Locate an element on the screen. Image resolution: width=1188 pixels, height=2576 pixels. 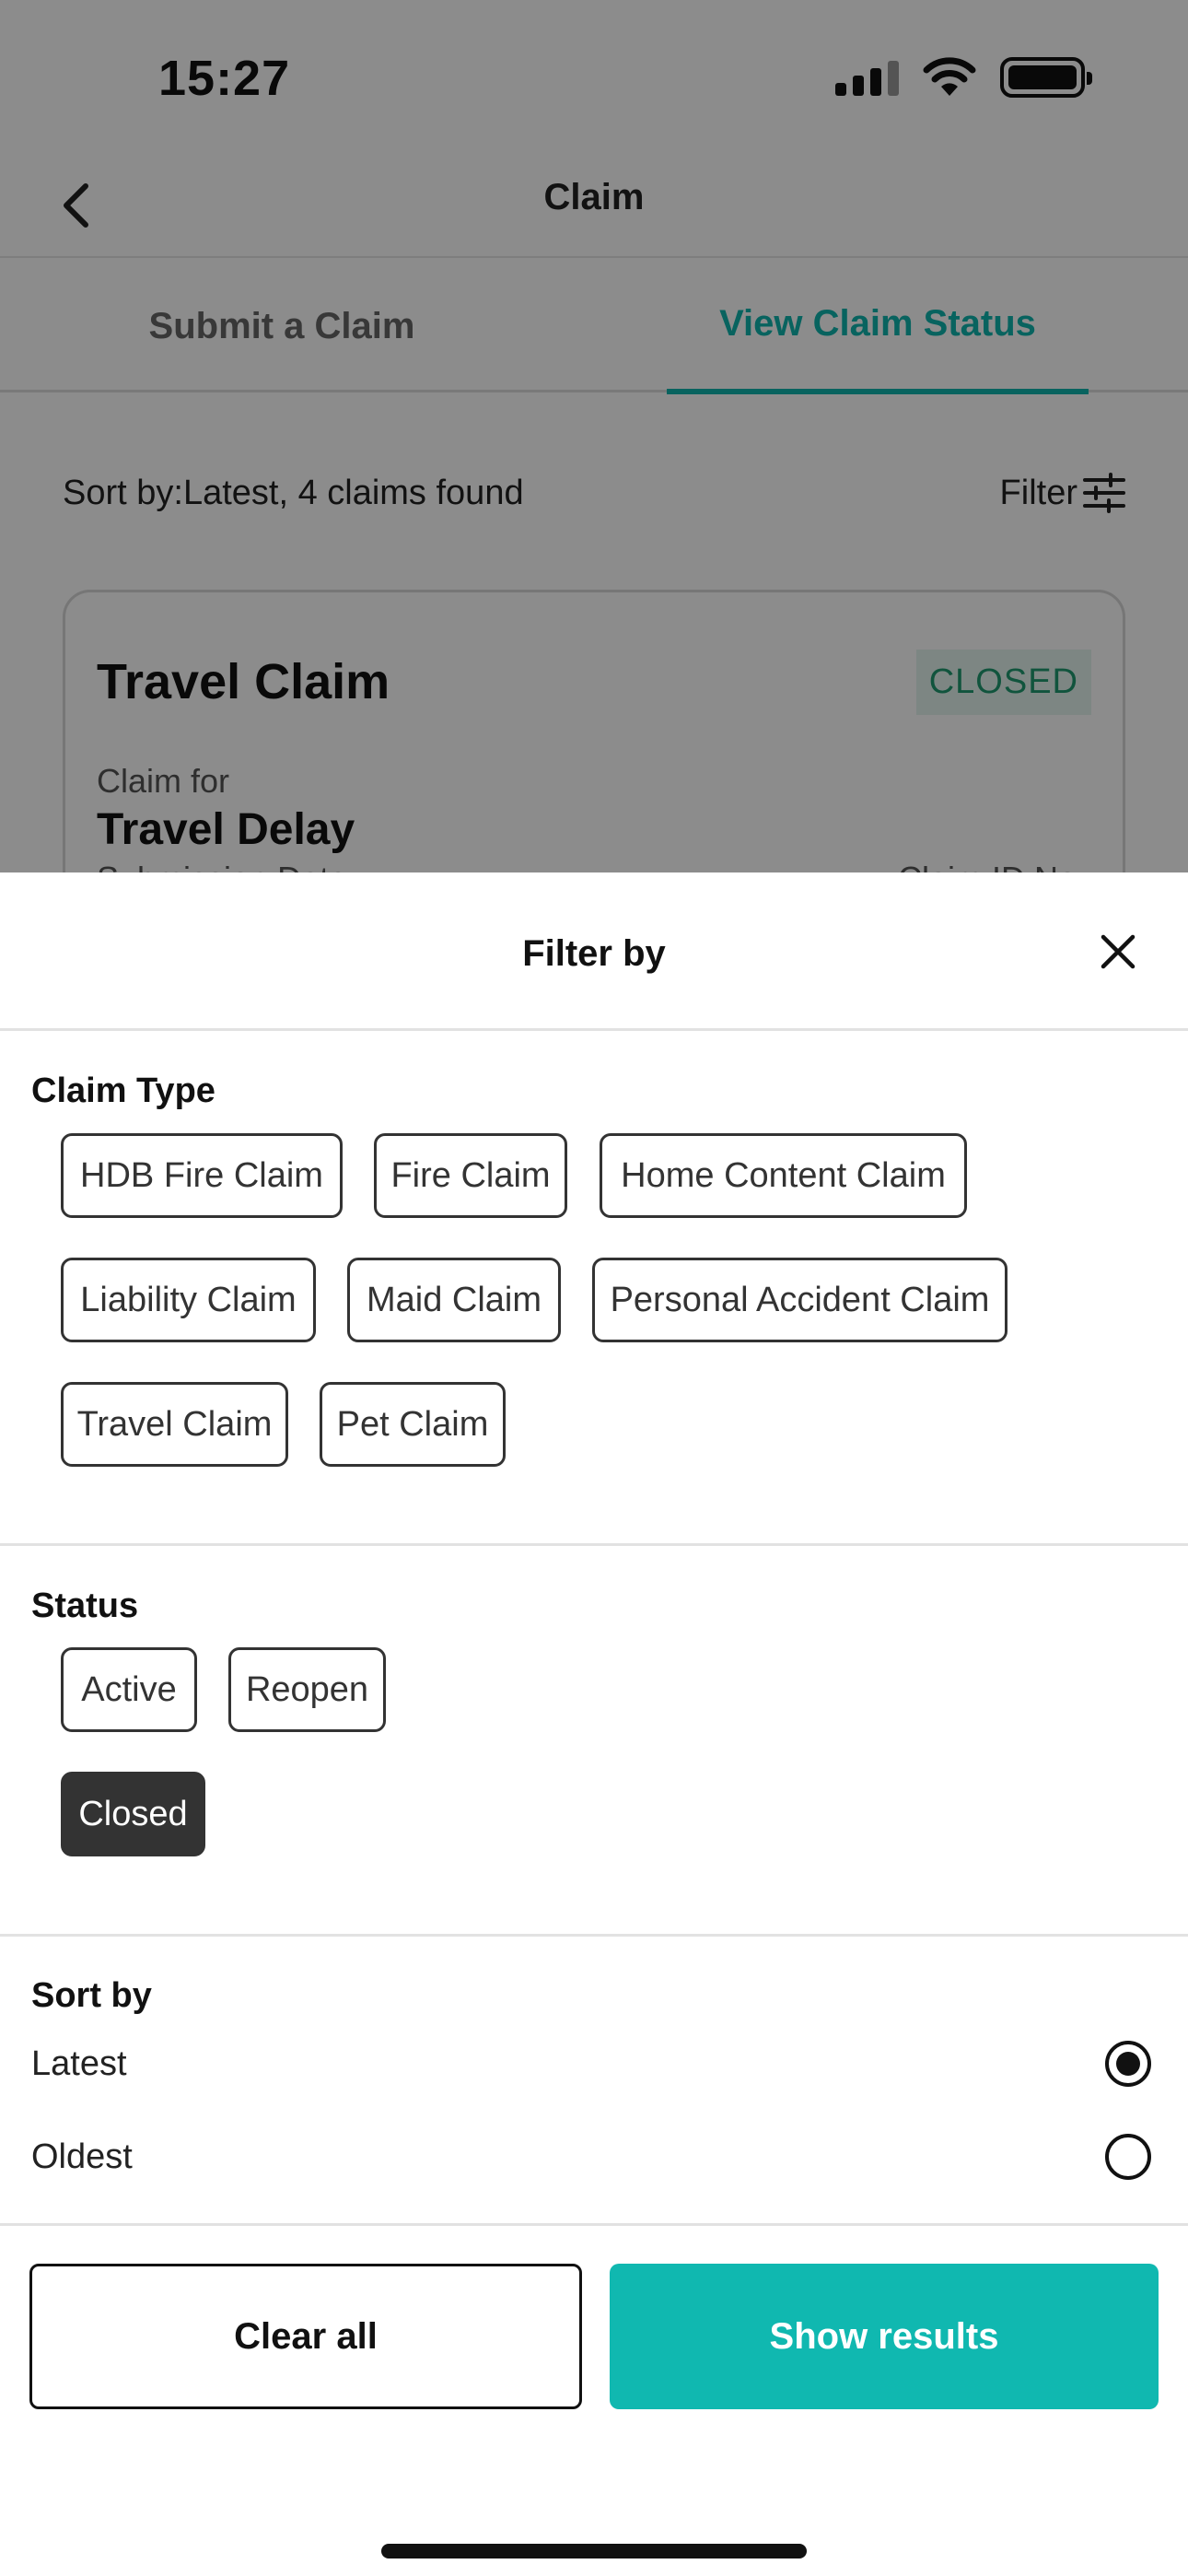
filter-sheet-title: Filter by is located at coordinates (594, 953).